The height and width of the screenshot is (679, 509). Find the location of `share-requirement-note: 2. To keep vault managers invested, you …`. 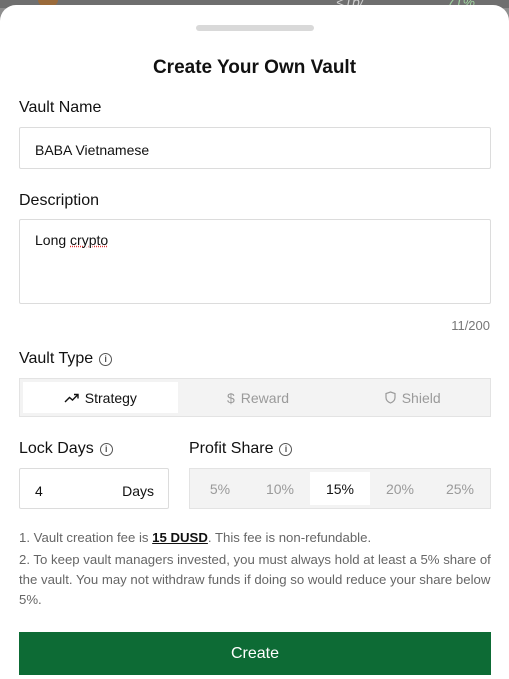

share-requirement-note: 2. To keep vault managers invested, you … is located at coordinates (255, 579).